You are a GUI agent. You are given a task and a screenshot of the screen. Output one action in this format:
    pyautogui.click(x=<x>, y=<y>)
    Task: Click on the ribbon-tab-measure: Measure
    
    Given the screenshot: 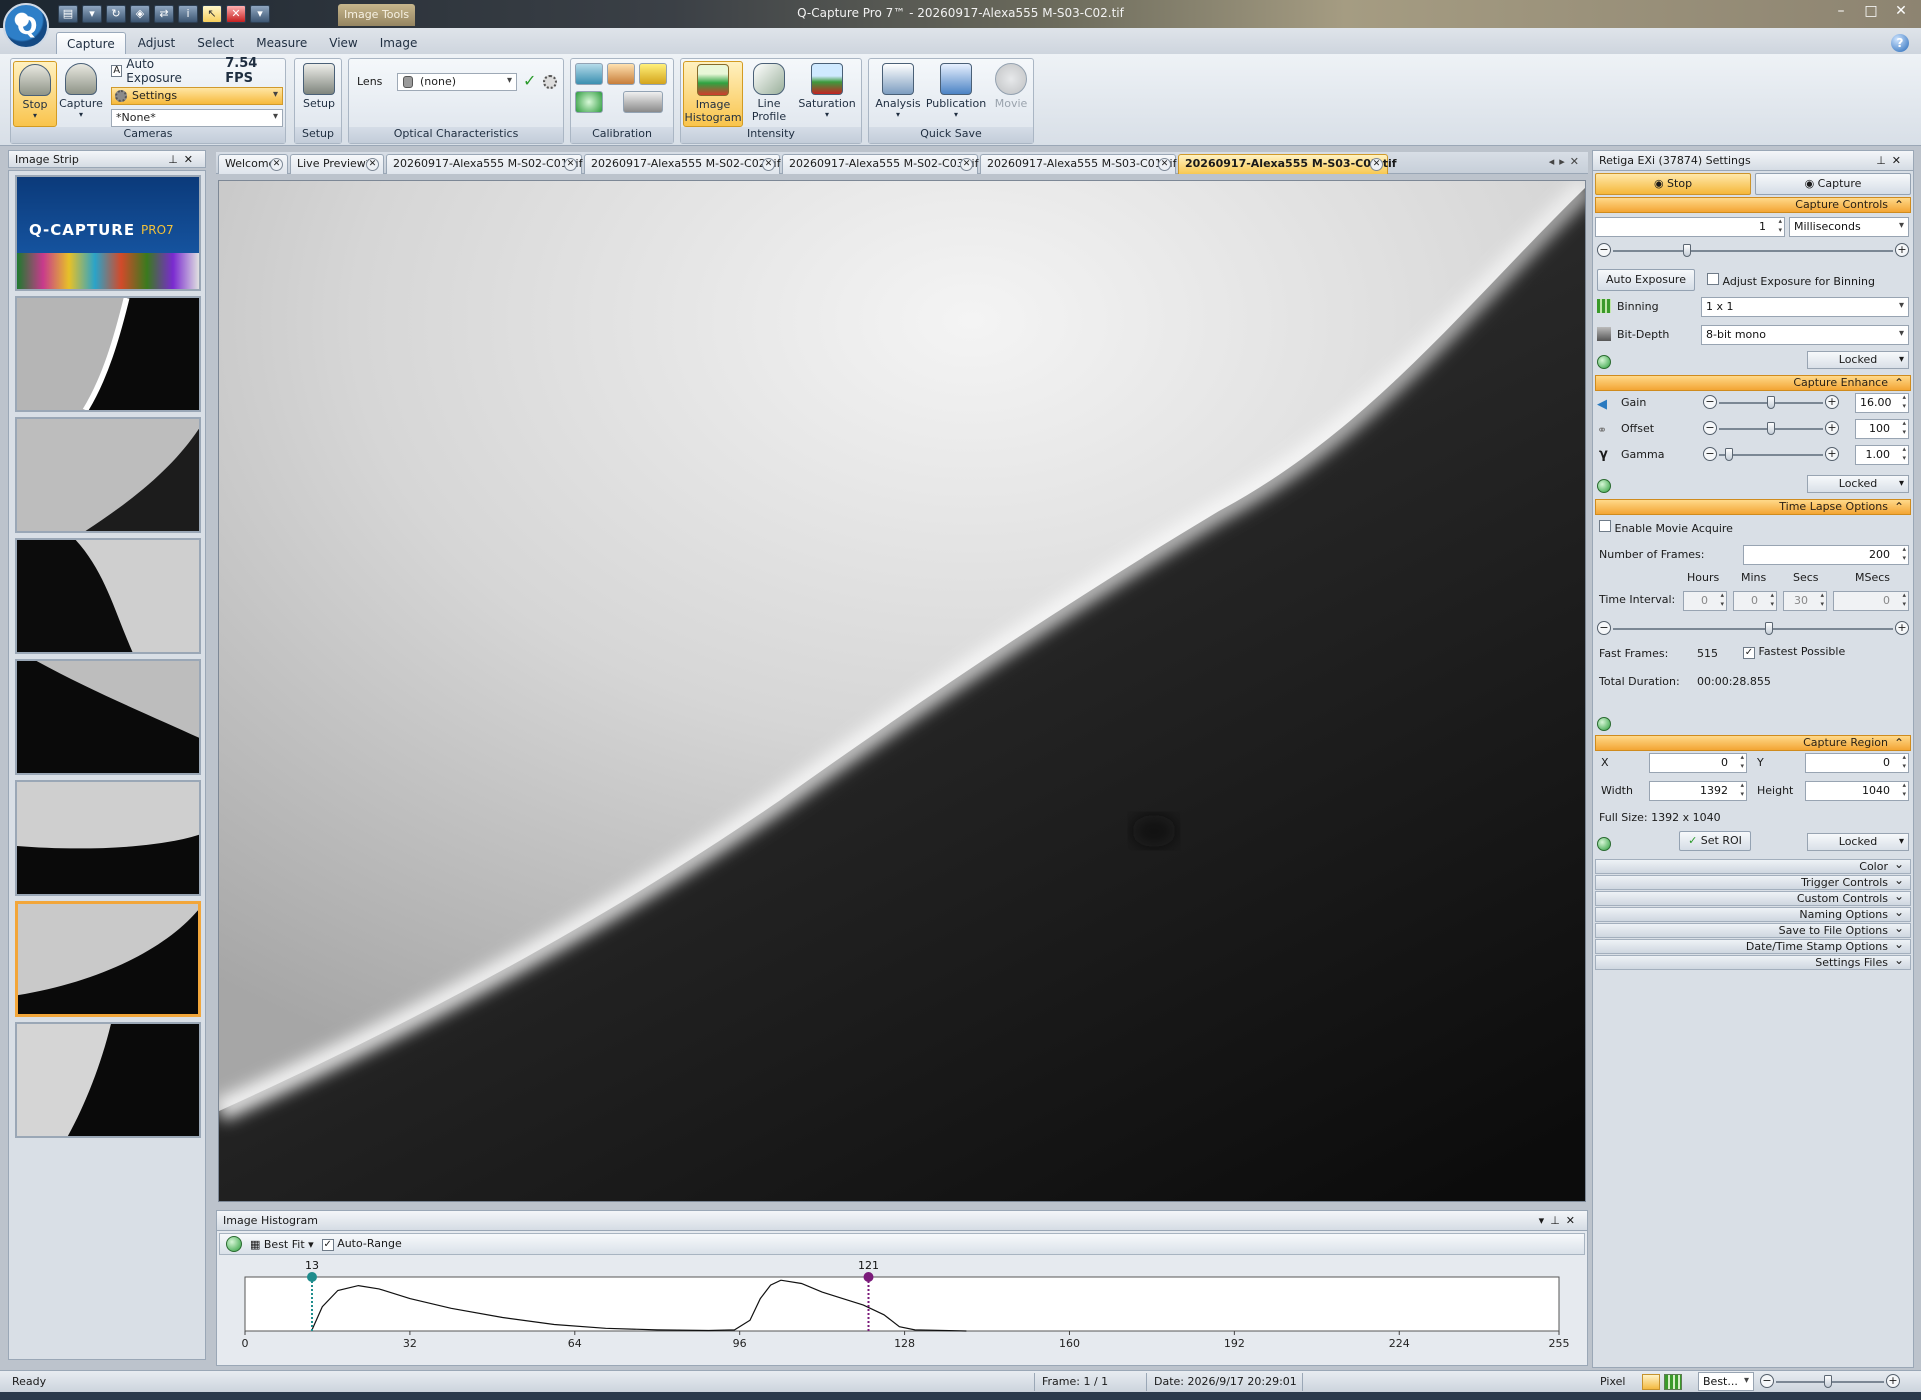 What is the action you would take?
    pyautogui.click(x=281, y=43)
    